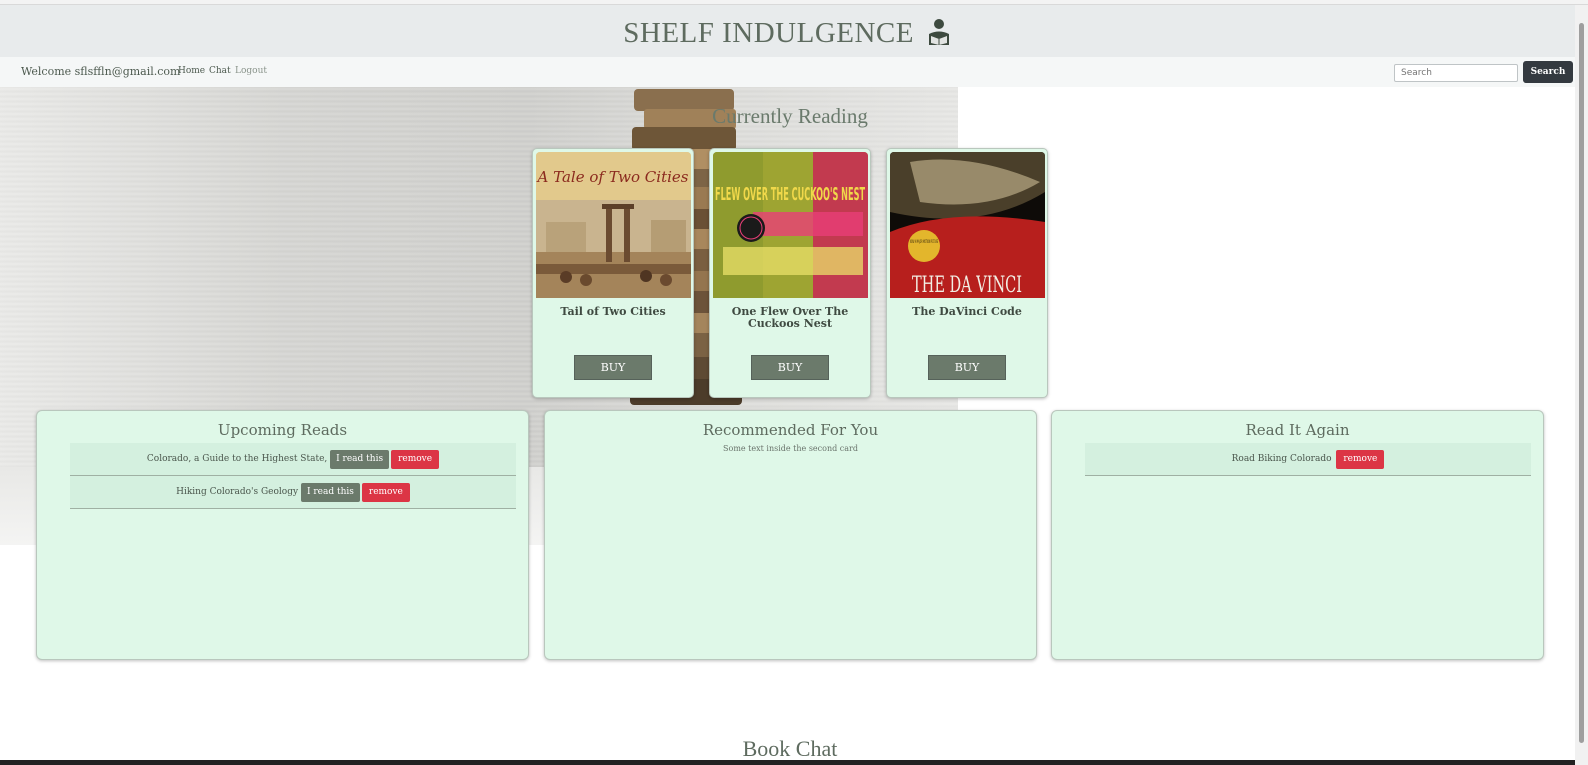 The image size is (1588, 765). I want to click on book-title: One Flew Over The Cuckoos Nest, so click(790, 317).